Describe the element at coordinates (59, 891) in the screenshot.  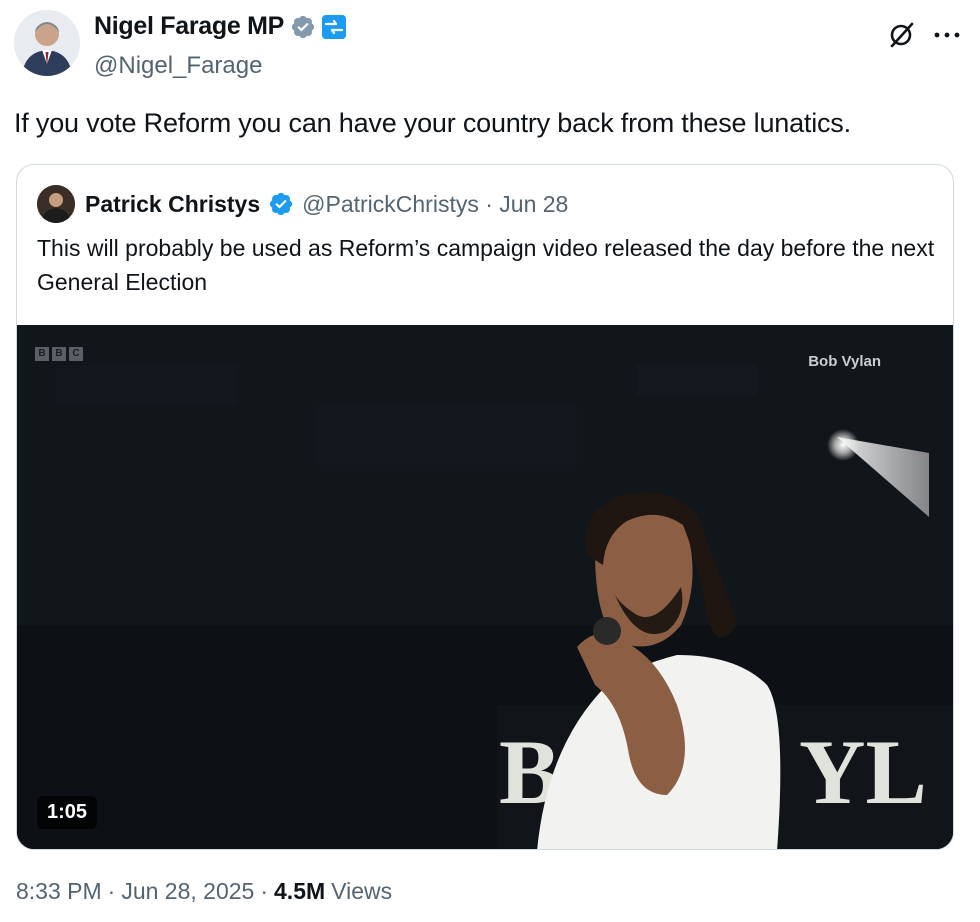
I see `tweet-time: 8:33 PM` at that location.